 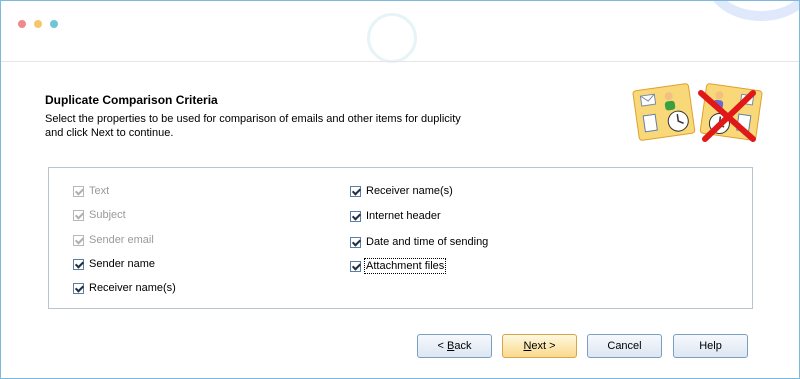 I want to click on checkbox-text: Text, so click(x=91, y=191).